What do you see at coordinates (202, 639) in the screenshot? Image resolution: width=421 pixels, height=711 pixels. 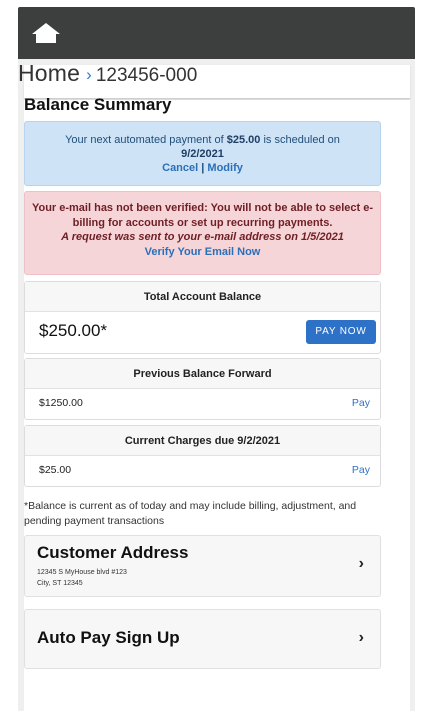 I see `auto-pay-signup-card: Auto Pay Sign Up ›` at bounding box center [202, 639].